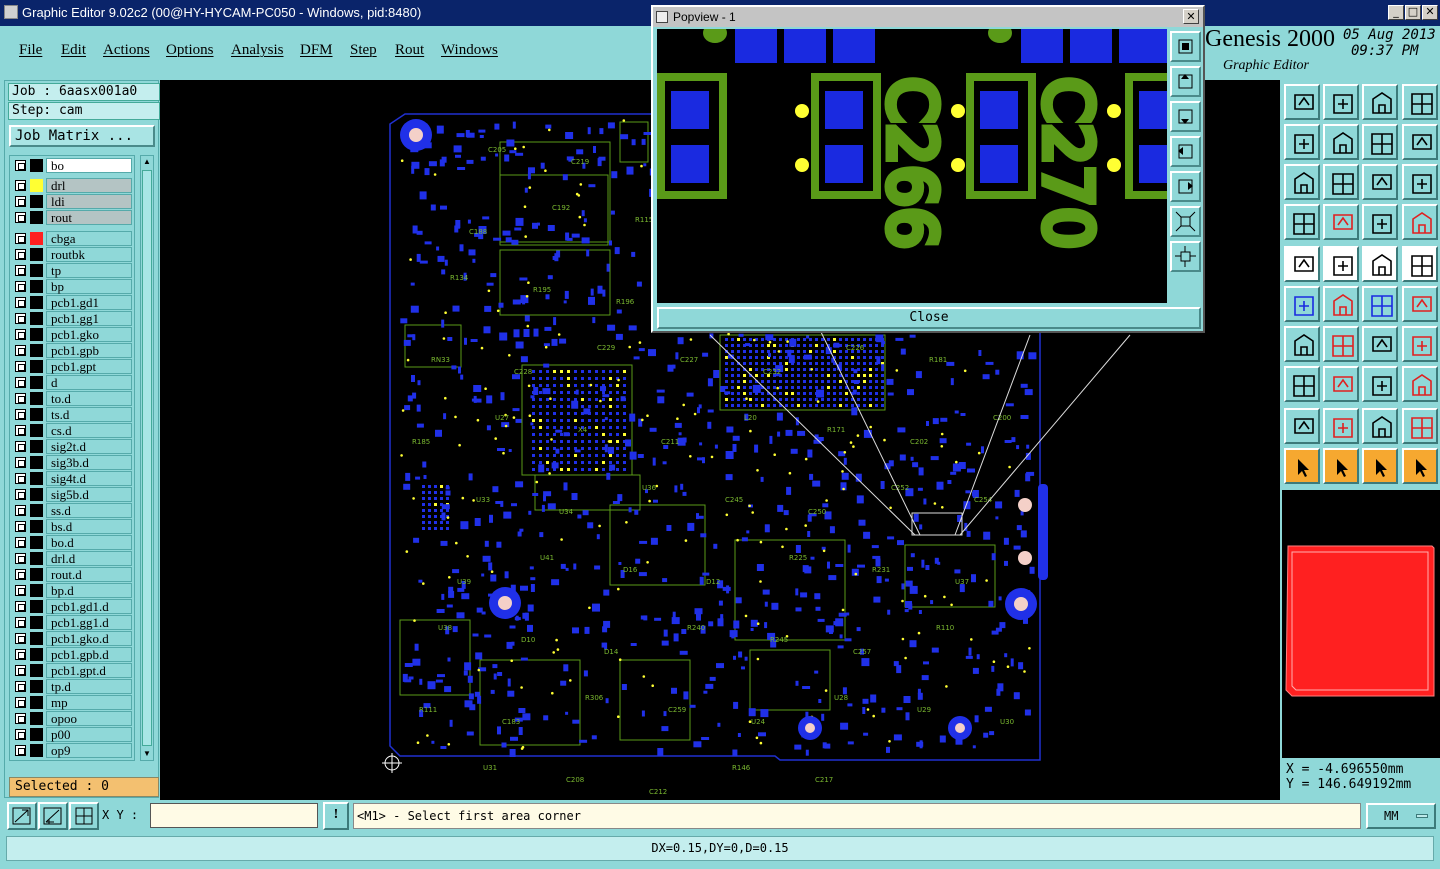 The image size is (1440, 869). What do you see at coordinates (1341, 142) in the screenshot?
I see `pan-right-tool-button` at bounding box center [1341, 142].